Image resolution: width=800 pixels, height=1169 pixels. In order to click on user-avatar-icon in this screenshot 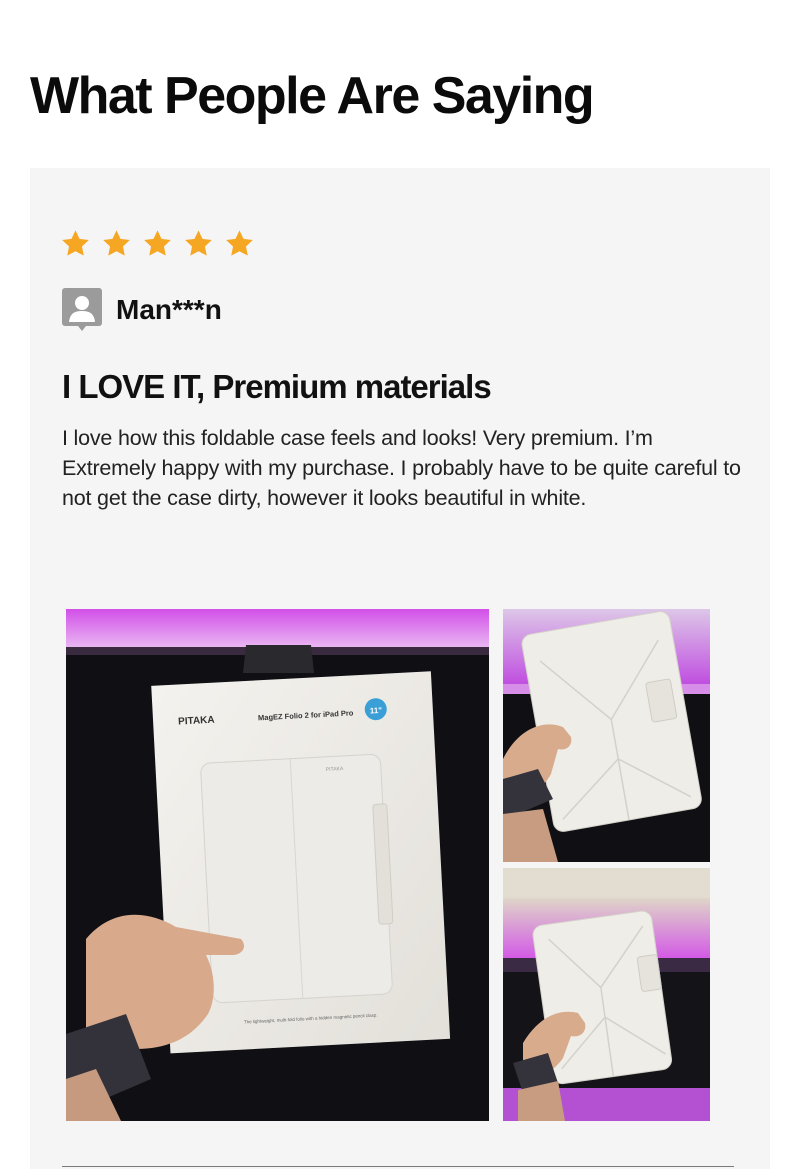, I will do `click(82, 309)`.